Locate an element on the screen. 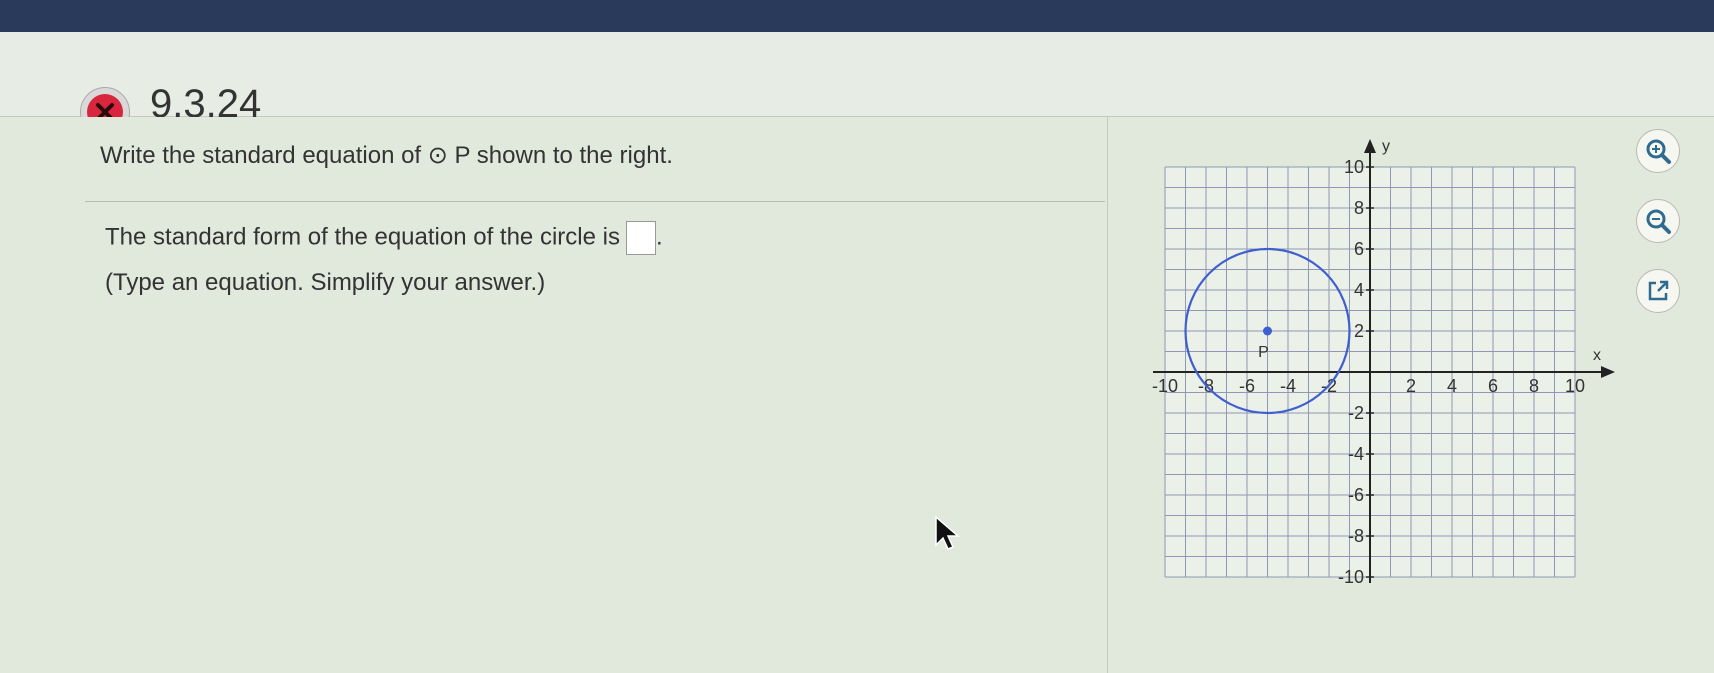  popout-button is located at coordinates (1658, 291).